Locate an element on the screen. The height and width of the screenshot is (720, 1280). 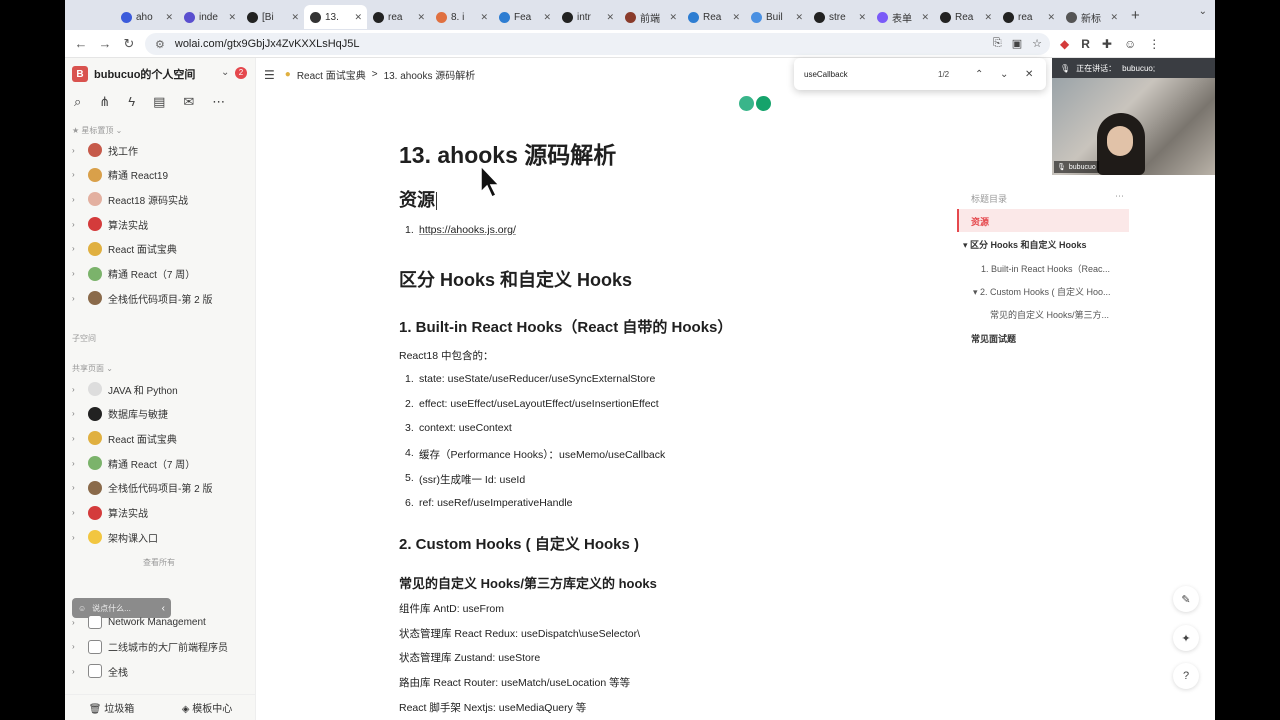
builtin-heading: 1. Built-in React Hooks（React 自带的 Hooks） is located at coordinates (565, 326).